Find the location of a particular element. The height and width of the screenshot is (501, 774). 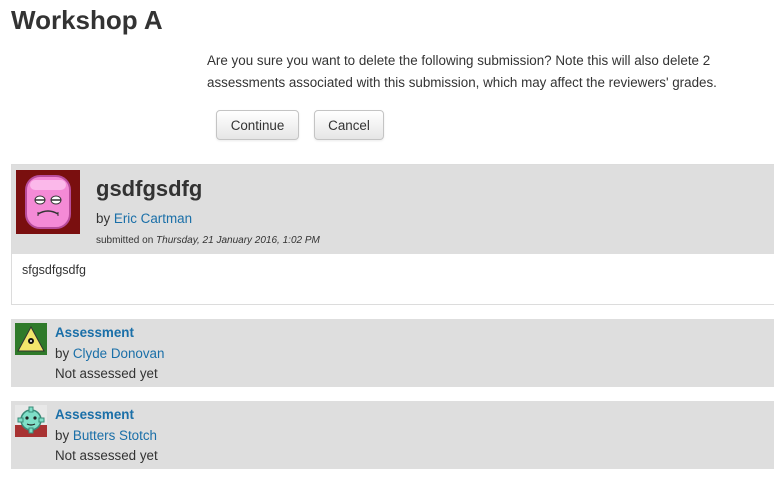

yellow-triangle-avatar-icon is located at coordinates (31, 339).